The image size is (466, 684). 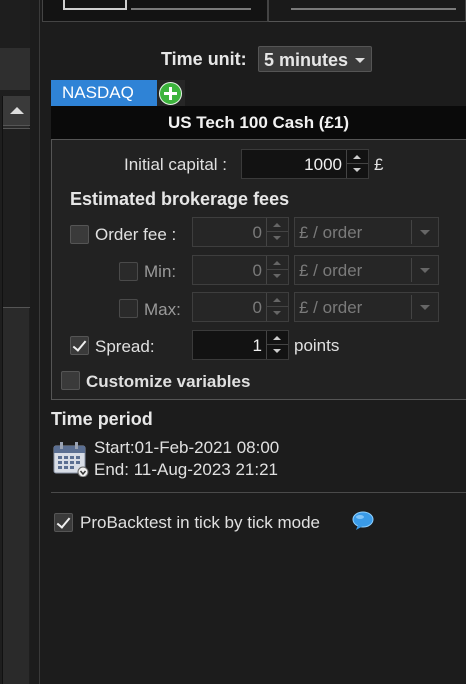 What do you see at coordinates (16, 111) in the screenshot?
I see `scroll-up-arrow-icon` at bounding box center [16, 111].